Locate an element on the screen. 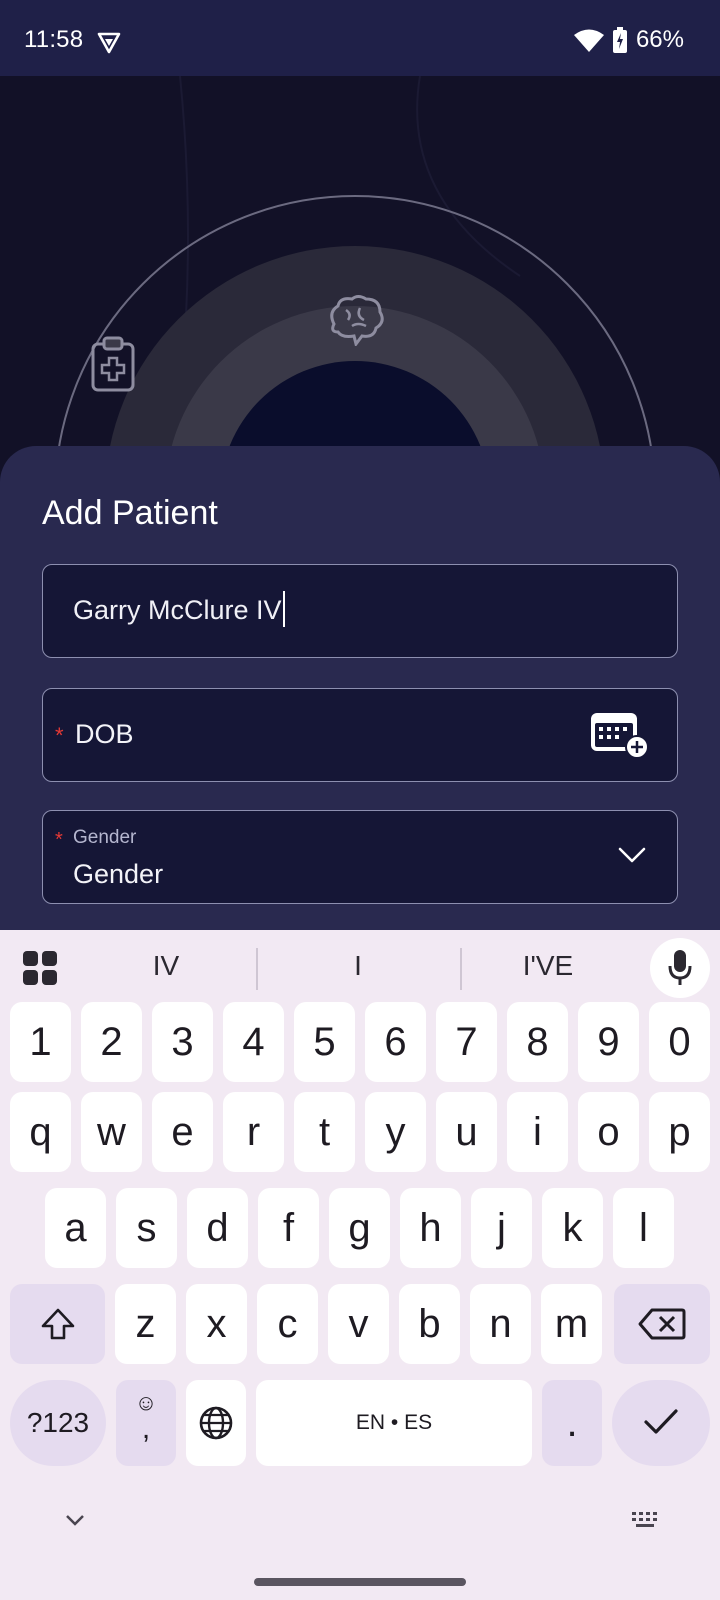 This screenshot has width=720, height=1600. key-2: 2 is located at coordinates (111, 1042).